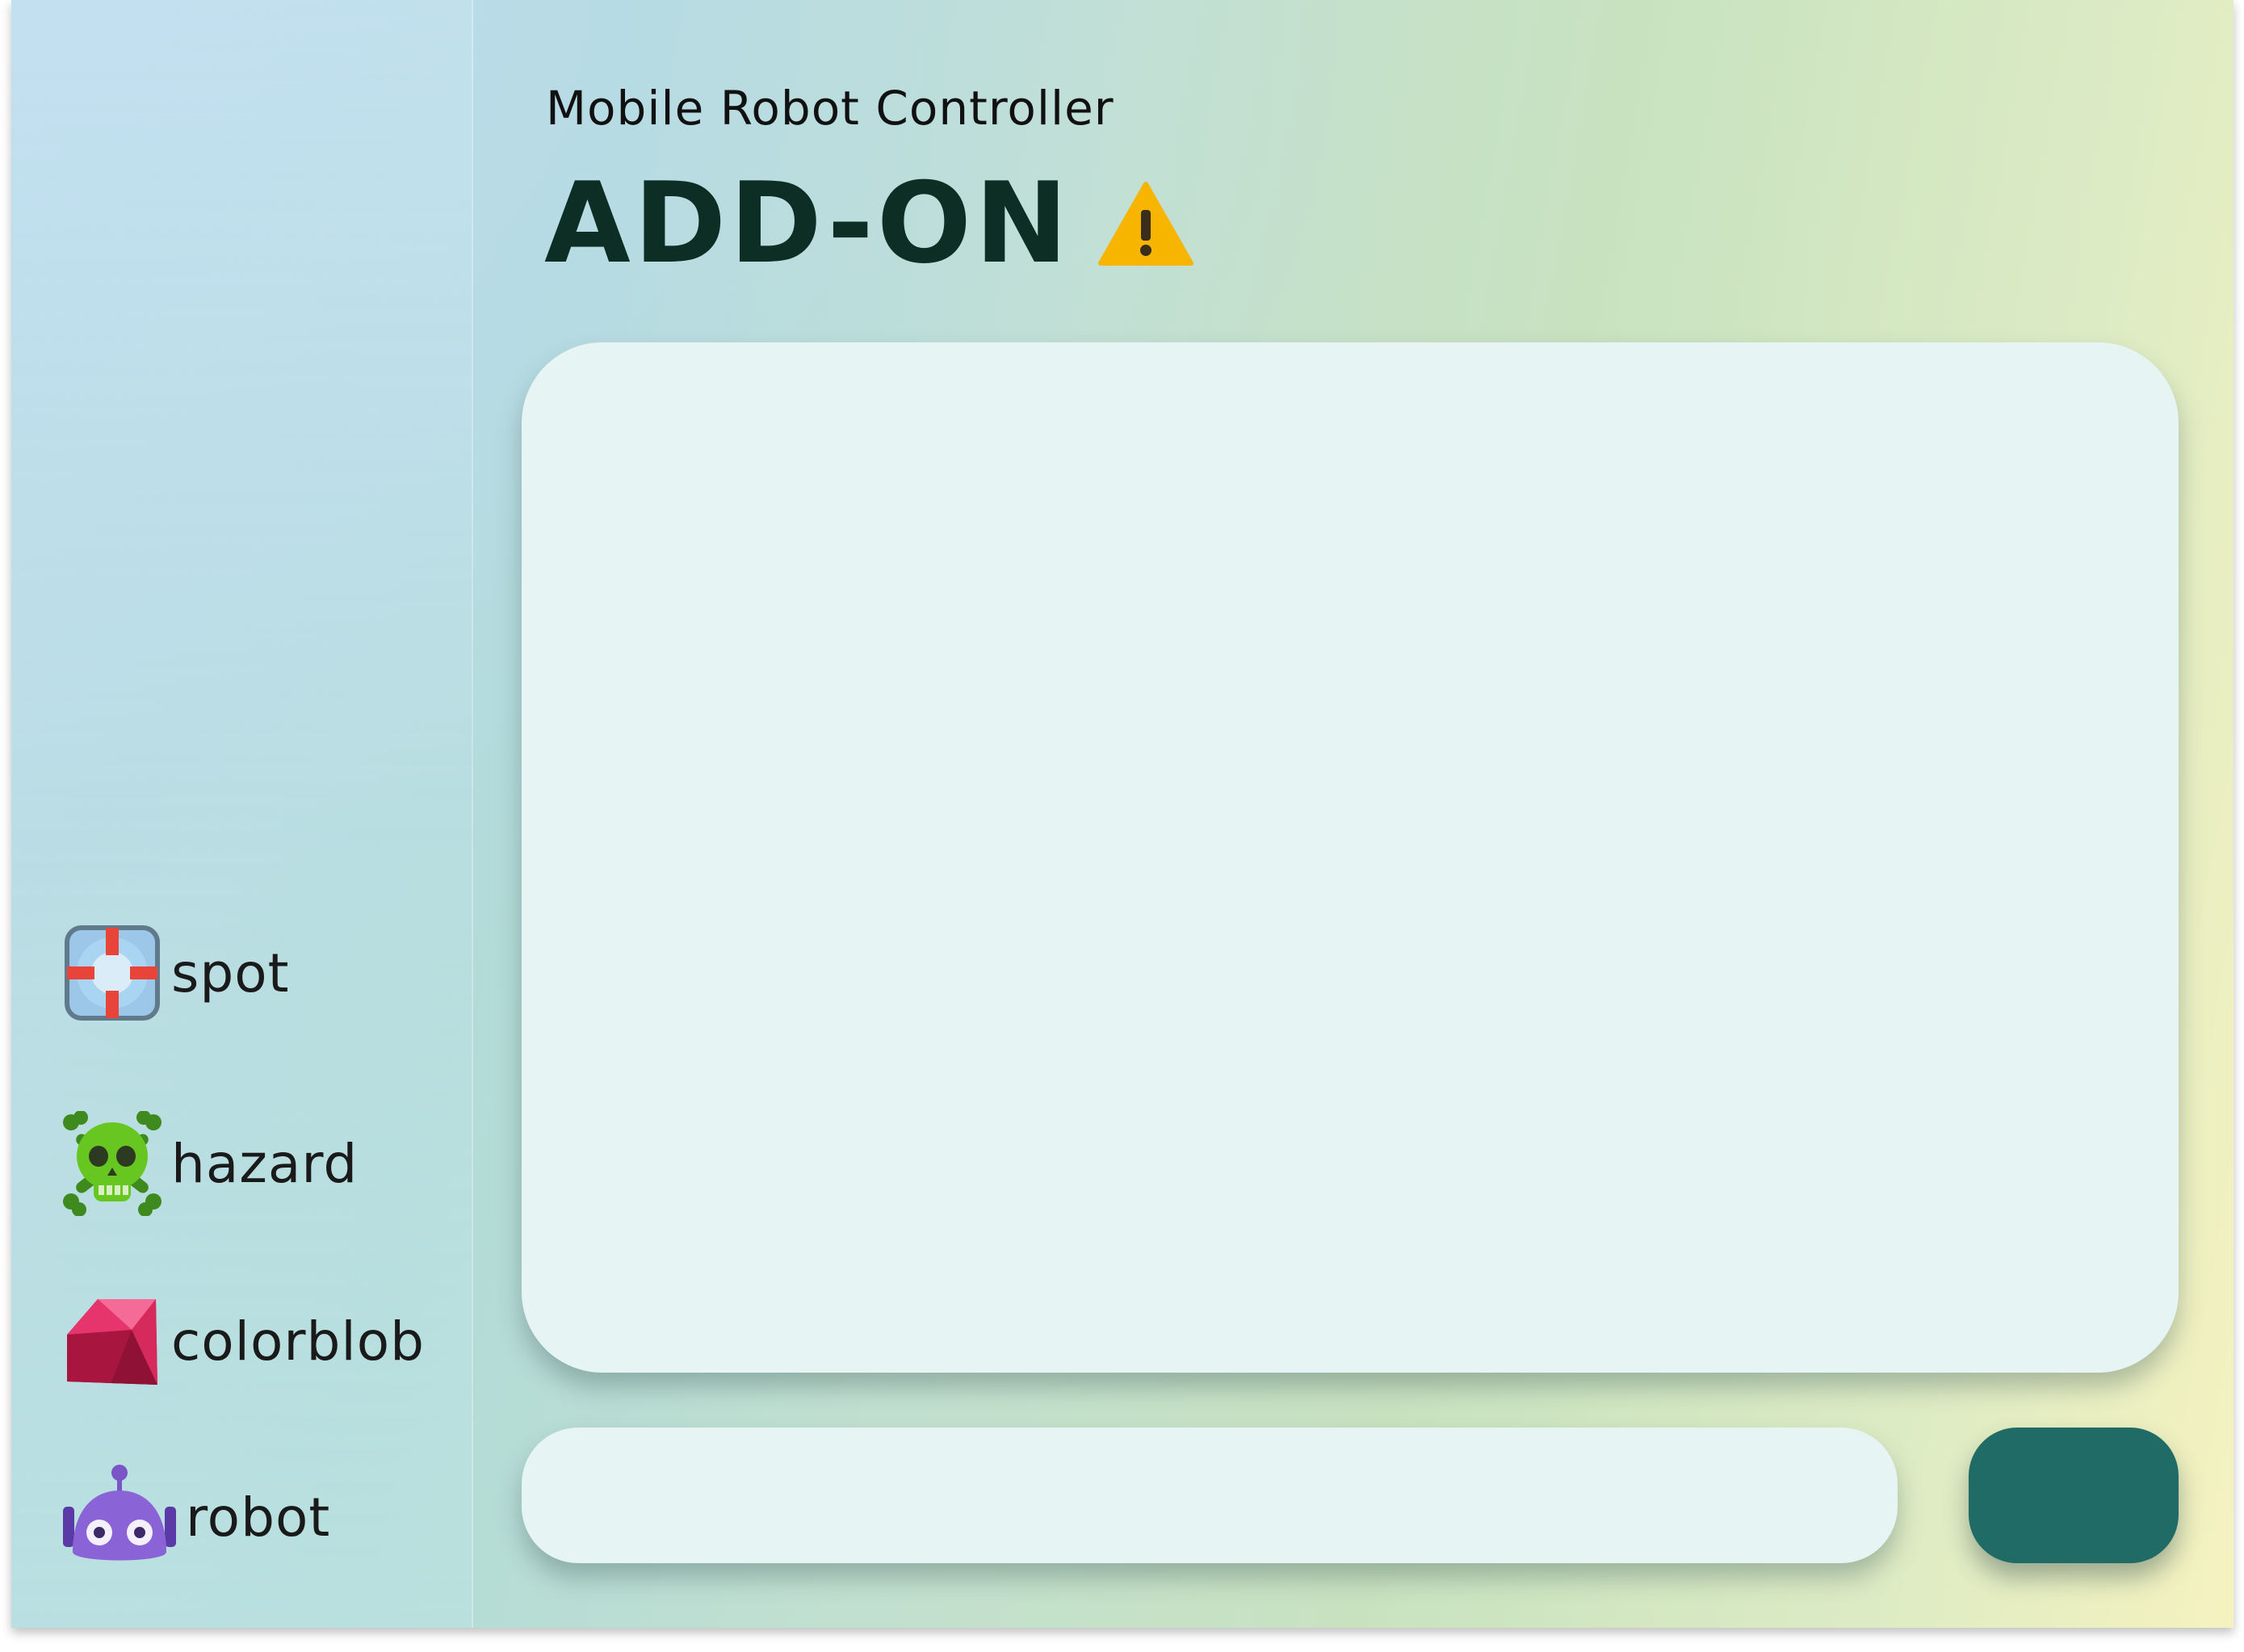  I want to click on skull-crossbones-icon, so click(113, 1163).